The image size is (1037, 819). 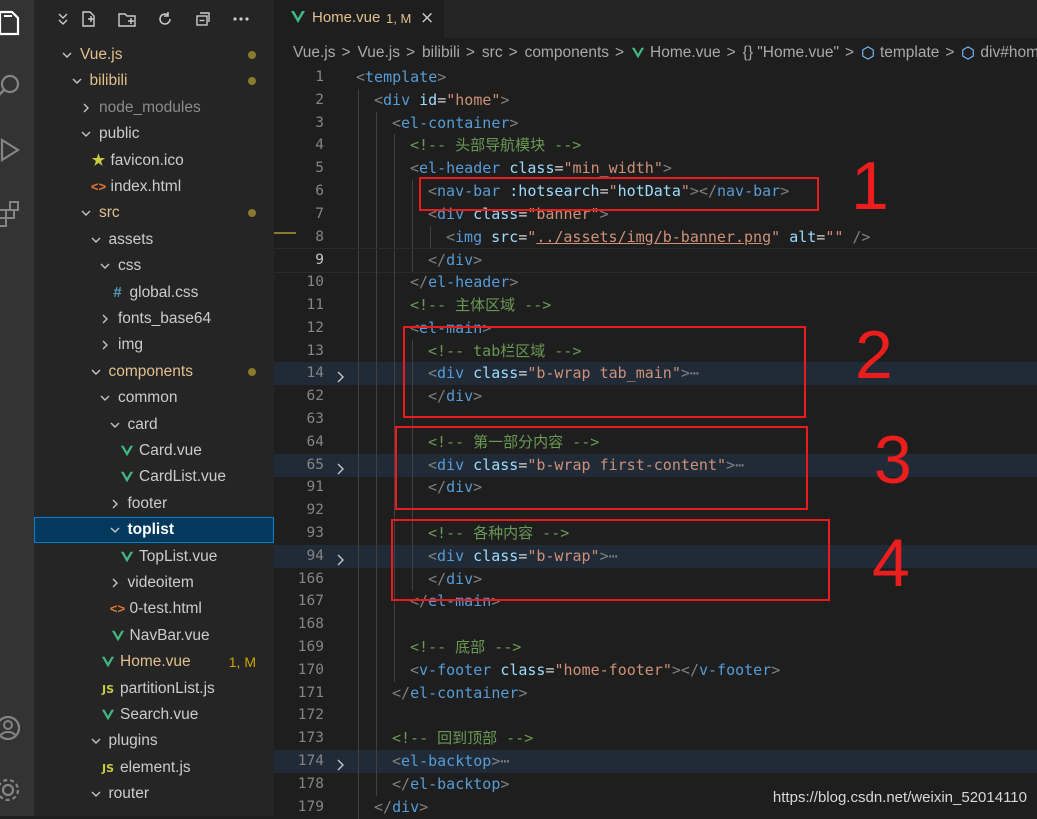 I want to click on code-line: 171 </el-container>, so click(x=655, y=693).